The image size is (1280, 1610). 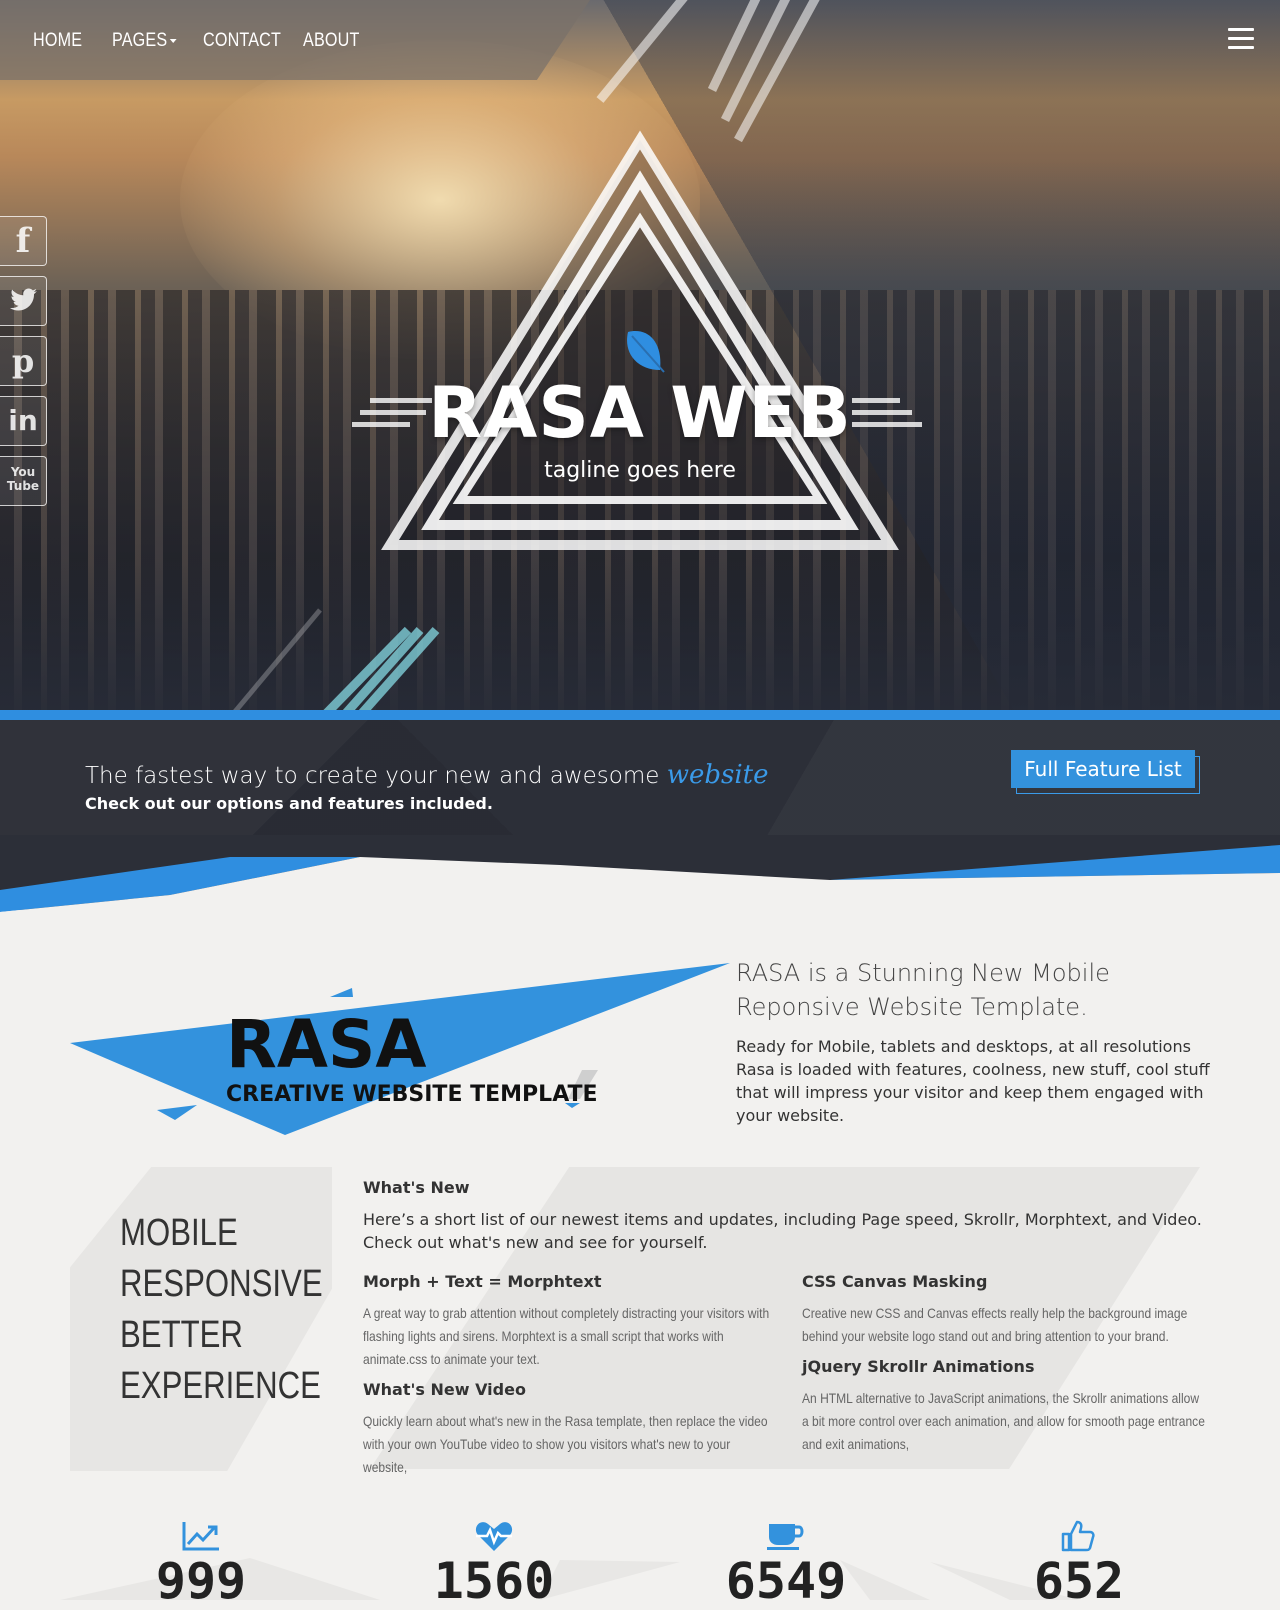 What do you see at coordinates (717, 775) in the screenshot?
I see `cta-accent-word: website` at bounding box center [717, 775].